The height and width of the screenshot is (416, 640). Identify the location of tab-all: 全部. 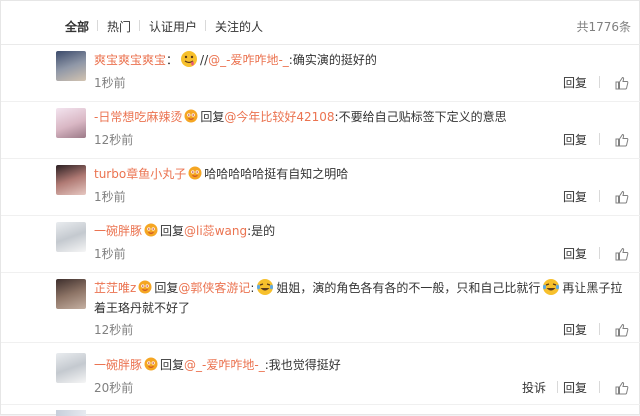
(77, 26).